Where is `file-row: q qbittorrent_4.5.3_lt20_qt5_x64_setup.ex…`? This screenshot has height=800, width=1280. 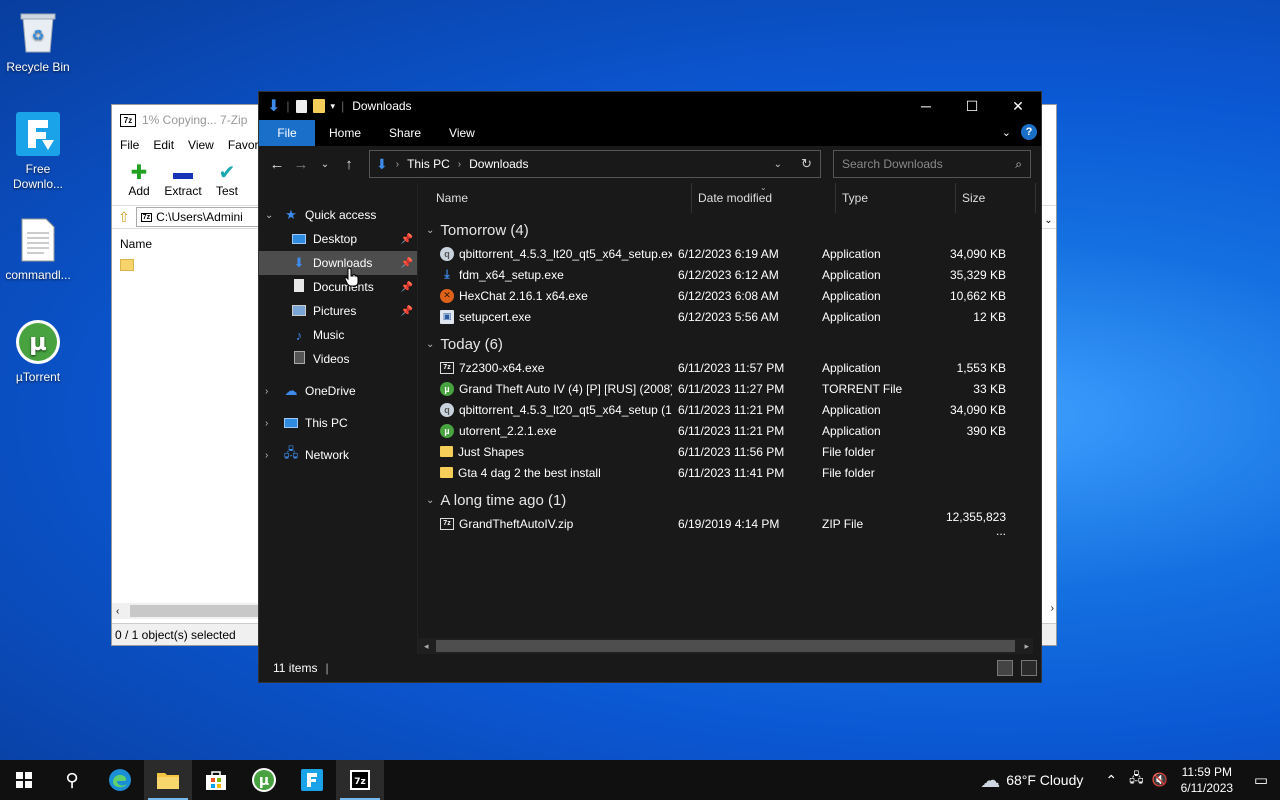 file-row: q qbittorrent_4.5.3_lt20_qt5_x64_setup.ex… is located at coordinates (729, 253).